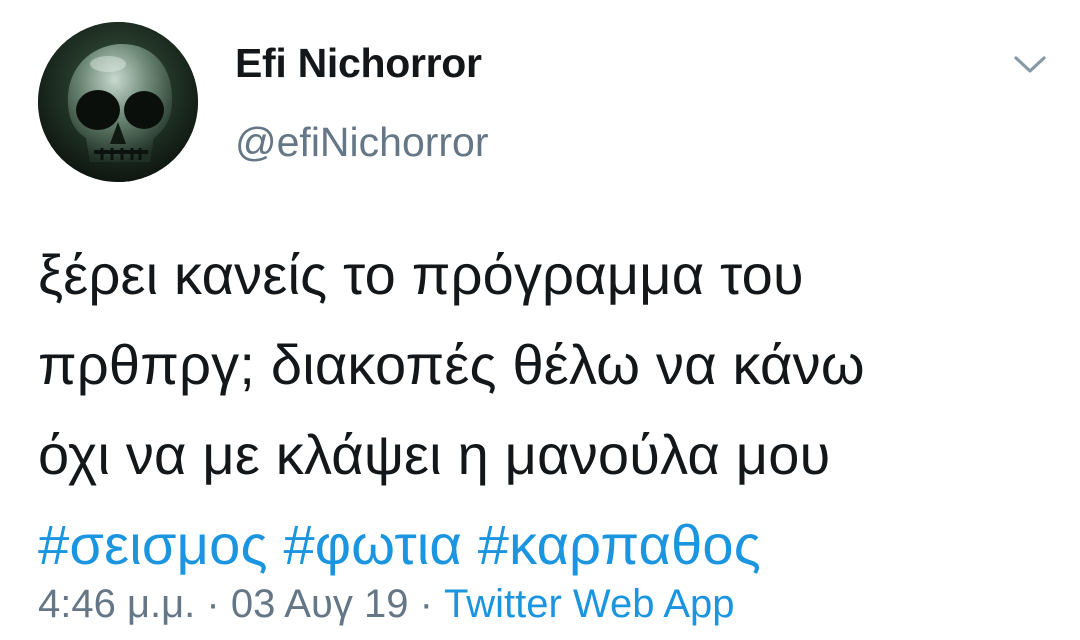 Image resolution: width=1080 pixels, height=640 pixels. I want to click on tweet-line: ξέρει κανείς το πρόγραμμα του, so click(421, 274).